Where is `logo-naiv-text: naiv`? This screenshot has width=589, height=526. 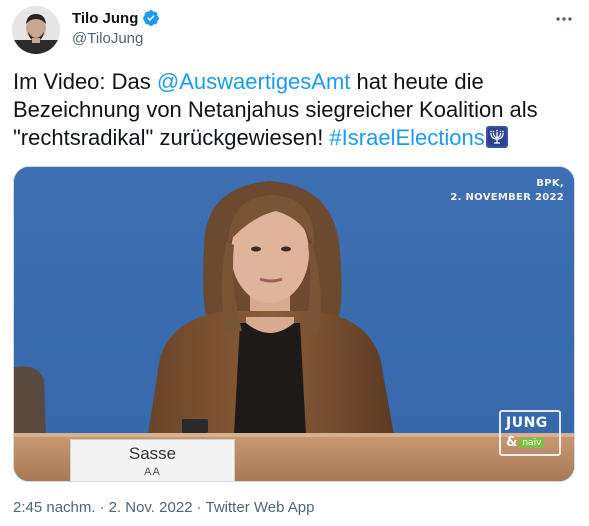 logo-naiv-text: naiv is located at coordinates (532, 442).